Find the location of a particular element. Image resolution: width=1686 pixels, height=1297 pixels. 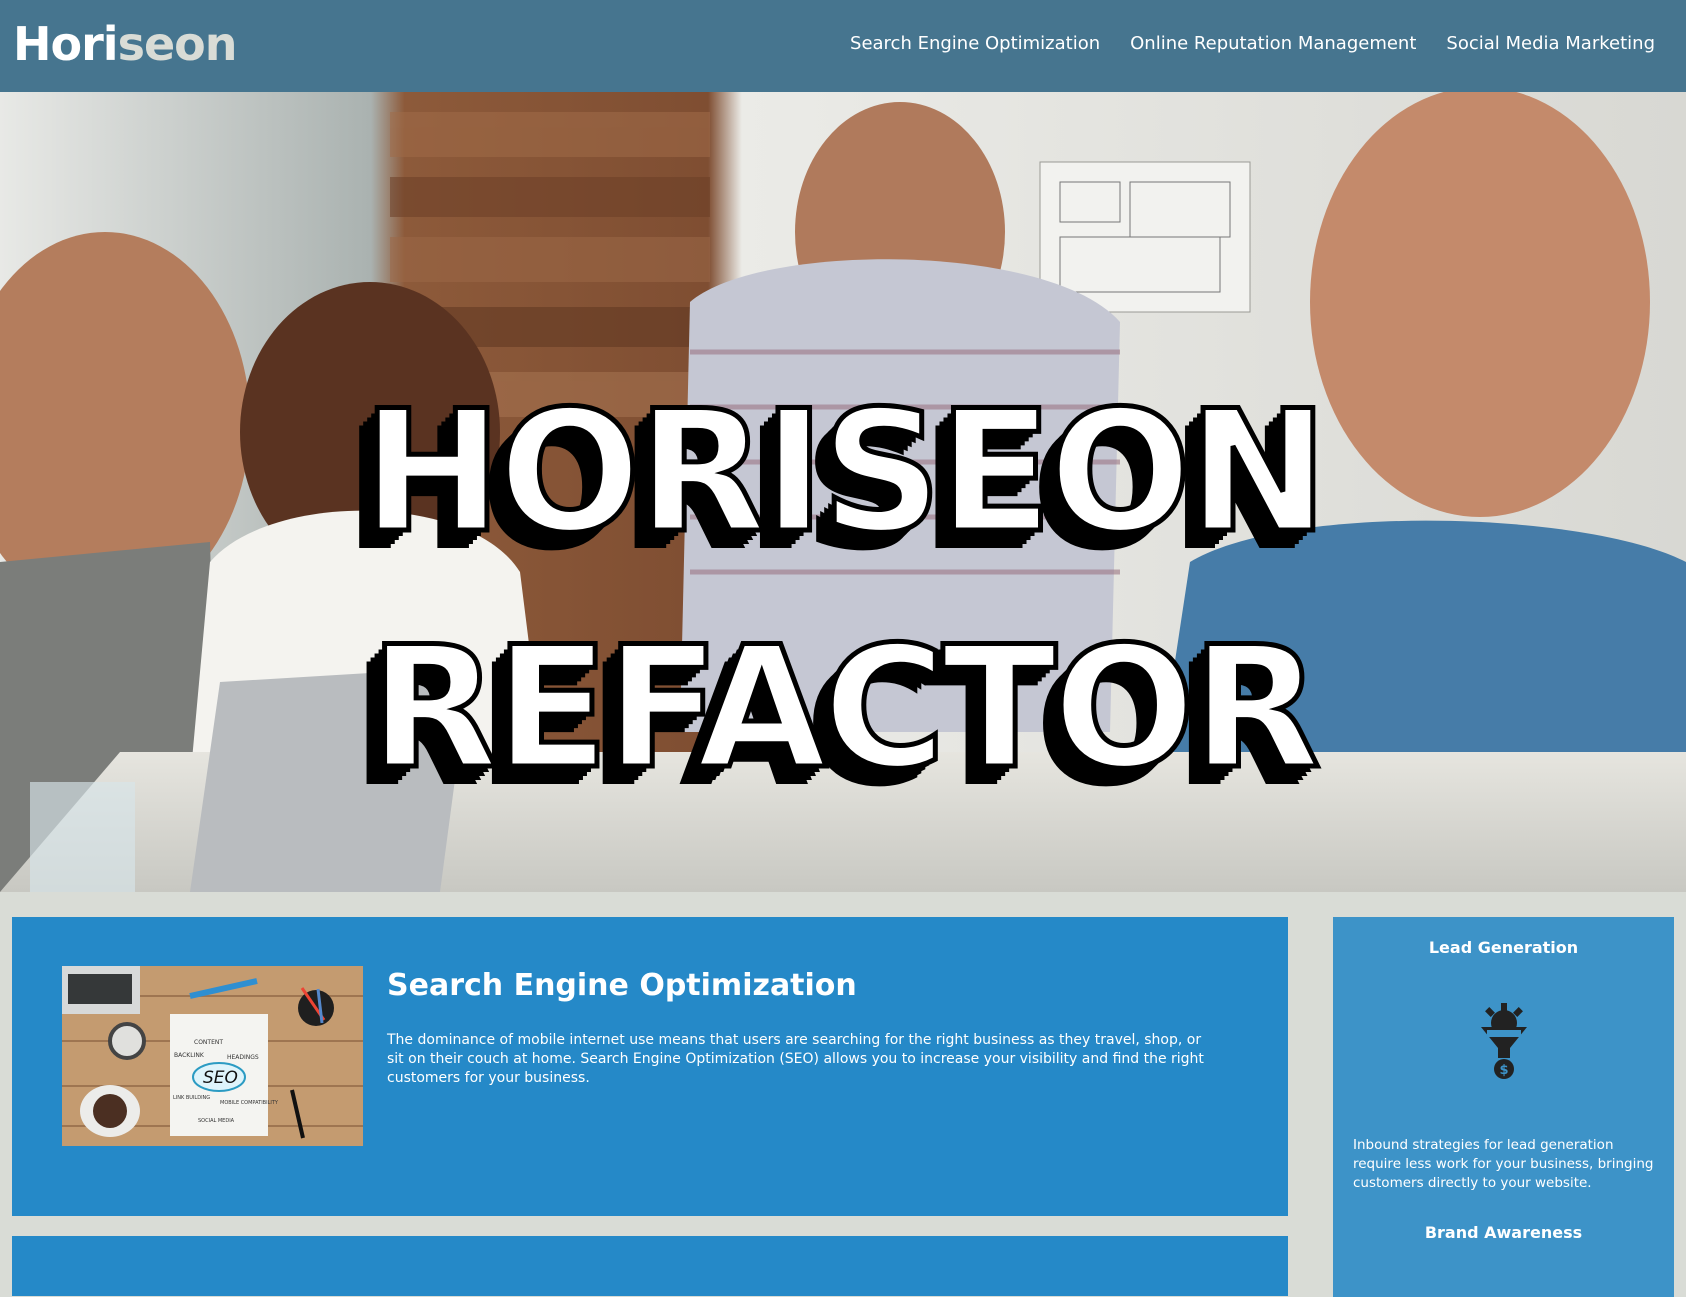

notebook-word-link-building: LINK BUILDING is located at coordinates (191, 1098).